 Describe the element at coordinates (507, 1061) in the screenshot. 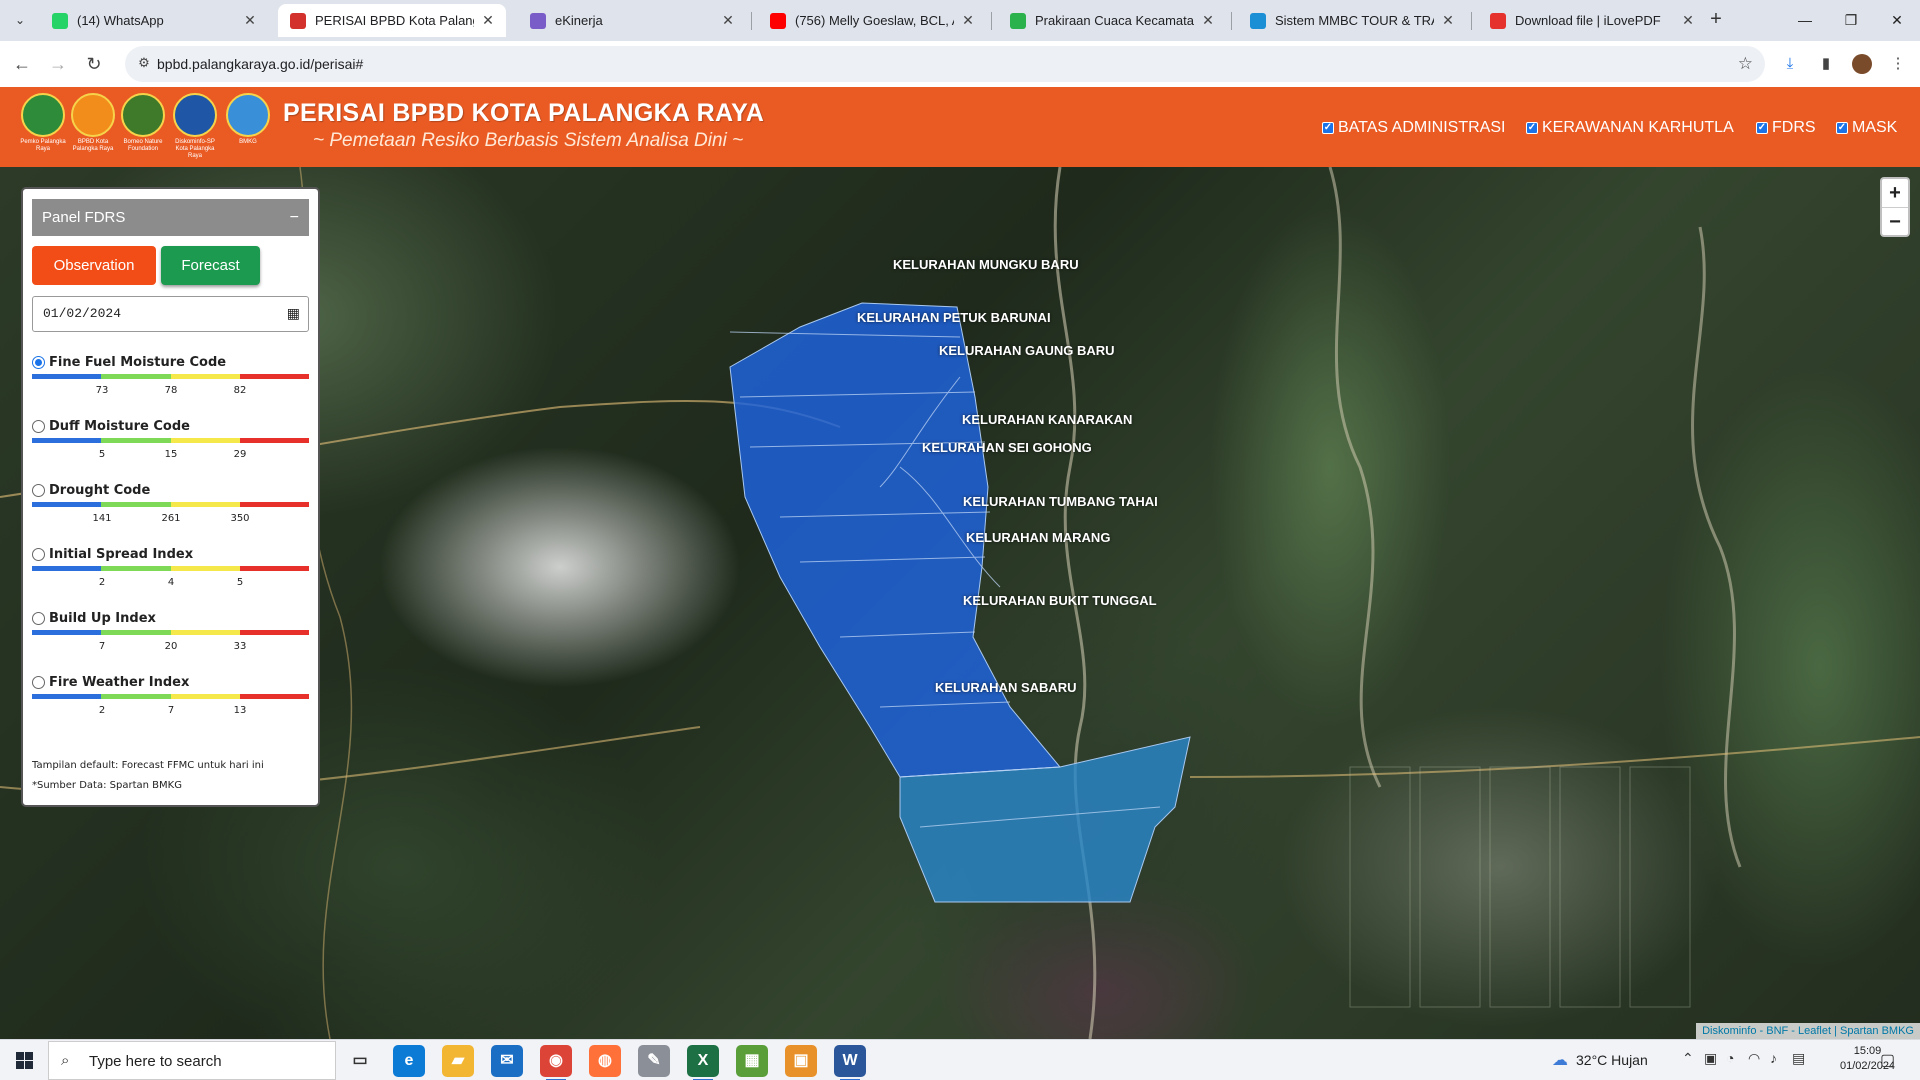

I see `mail-icon: ✉` at that location.